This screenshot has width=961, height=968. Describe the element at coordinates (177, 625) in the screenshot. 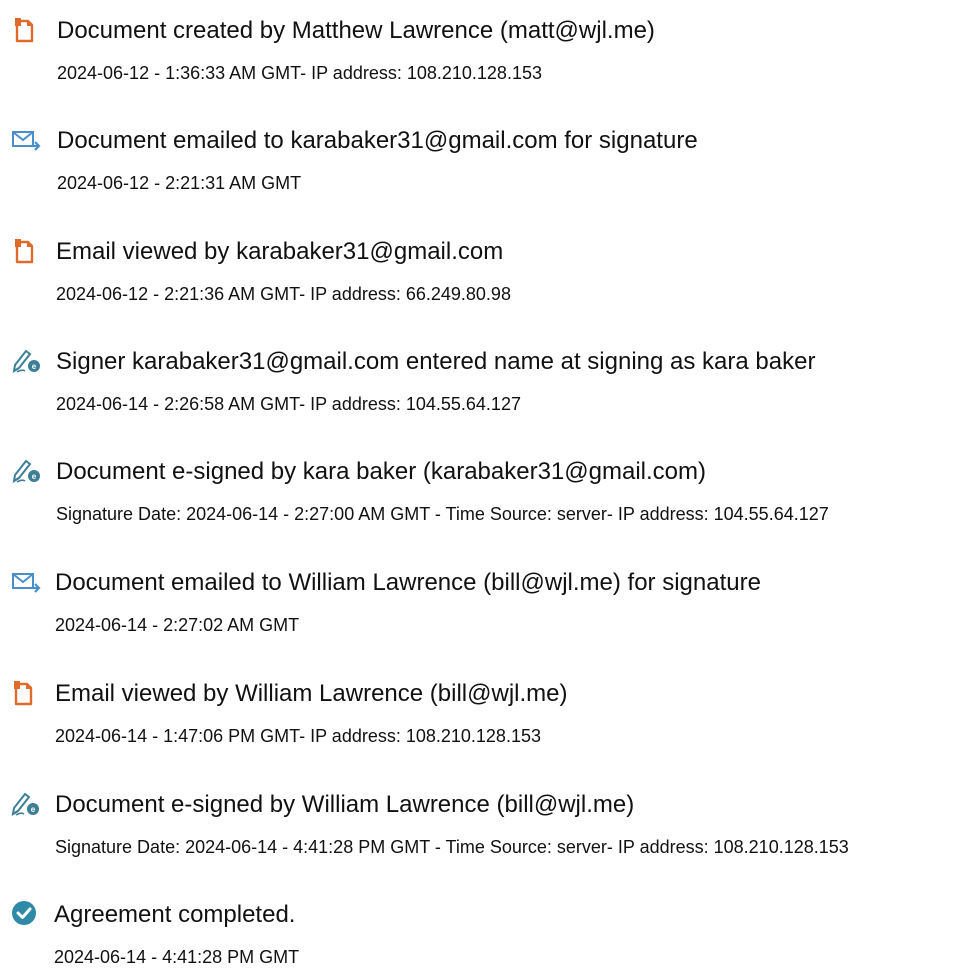

I see `event-detail: 2024-06-14 - 2:27:02 AM GMT` at that location.